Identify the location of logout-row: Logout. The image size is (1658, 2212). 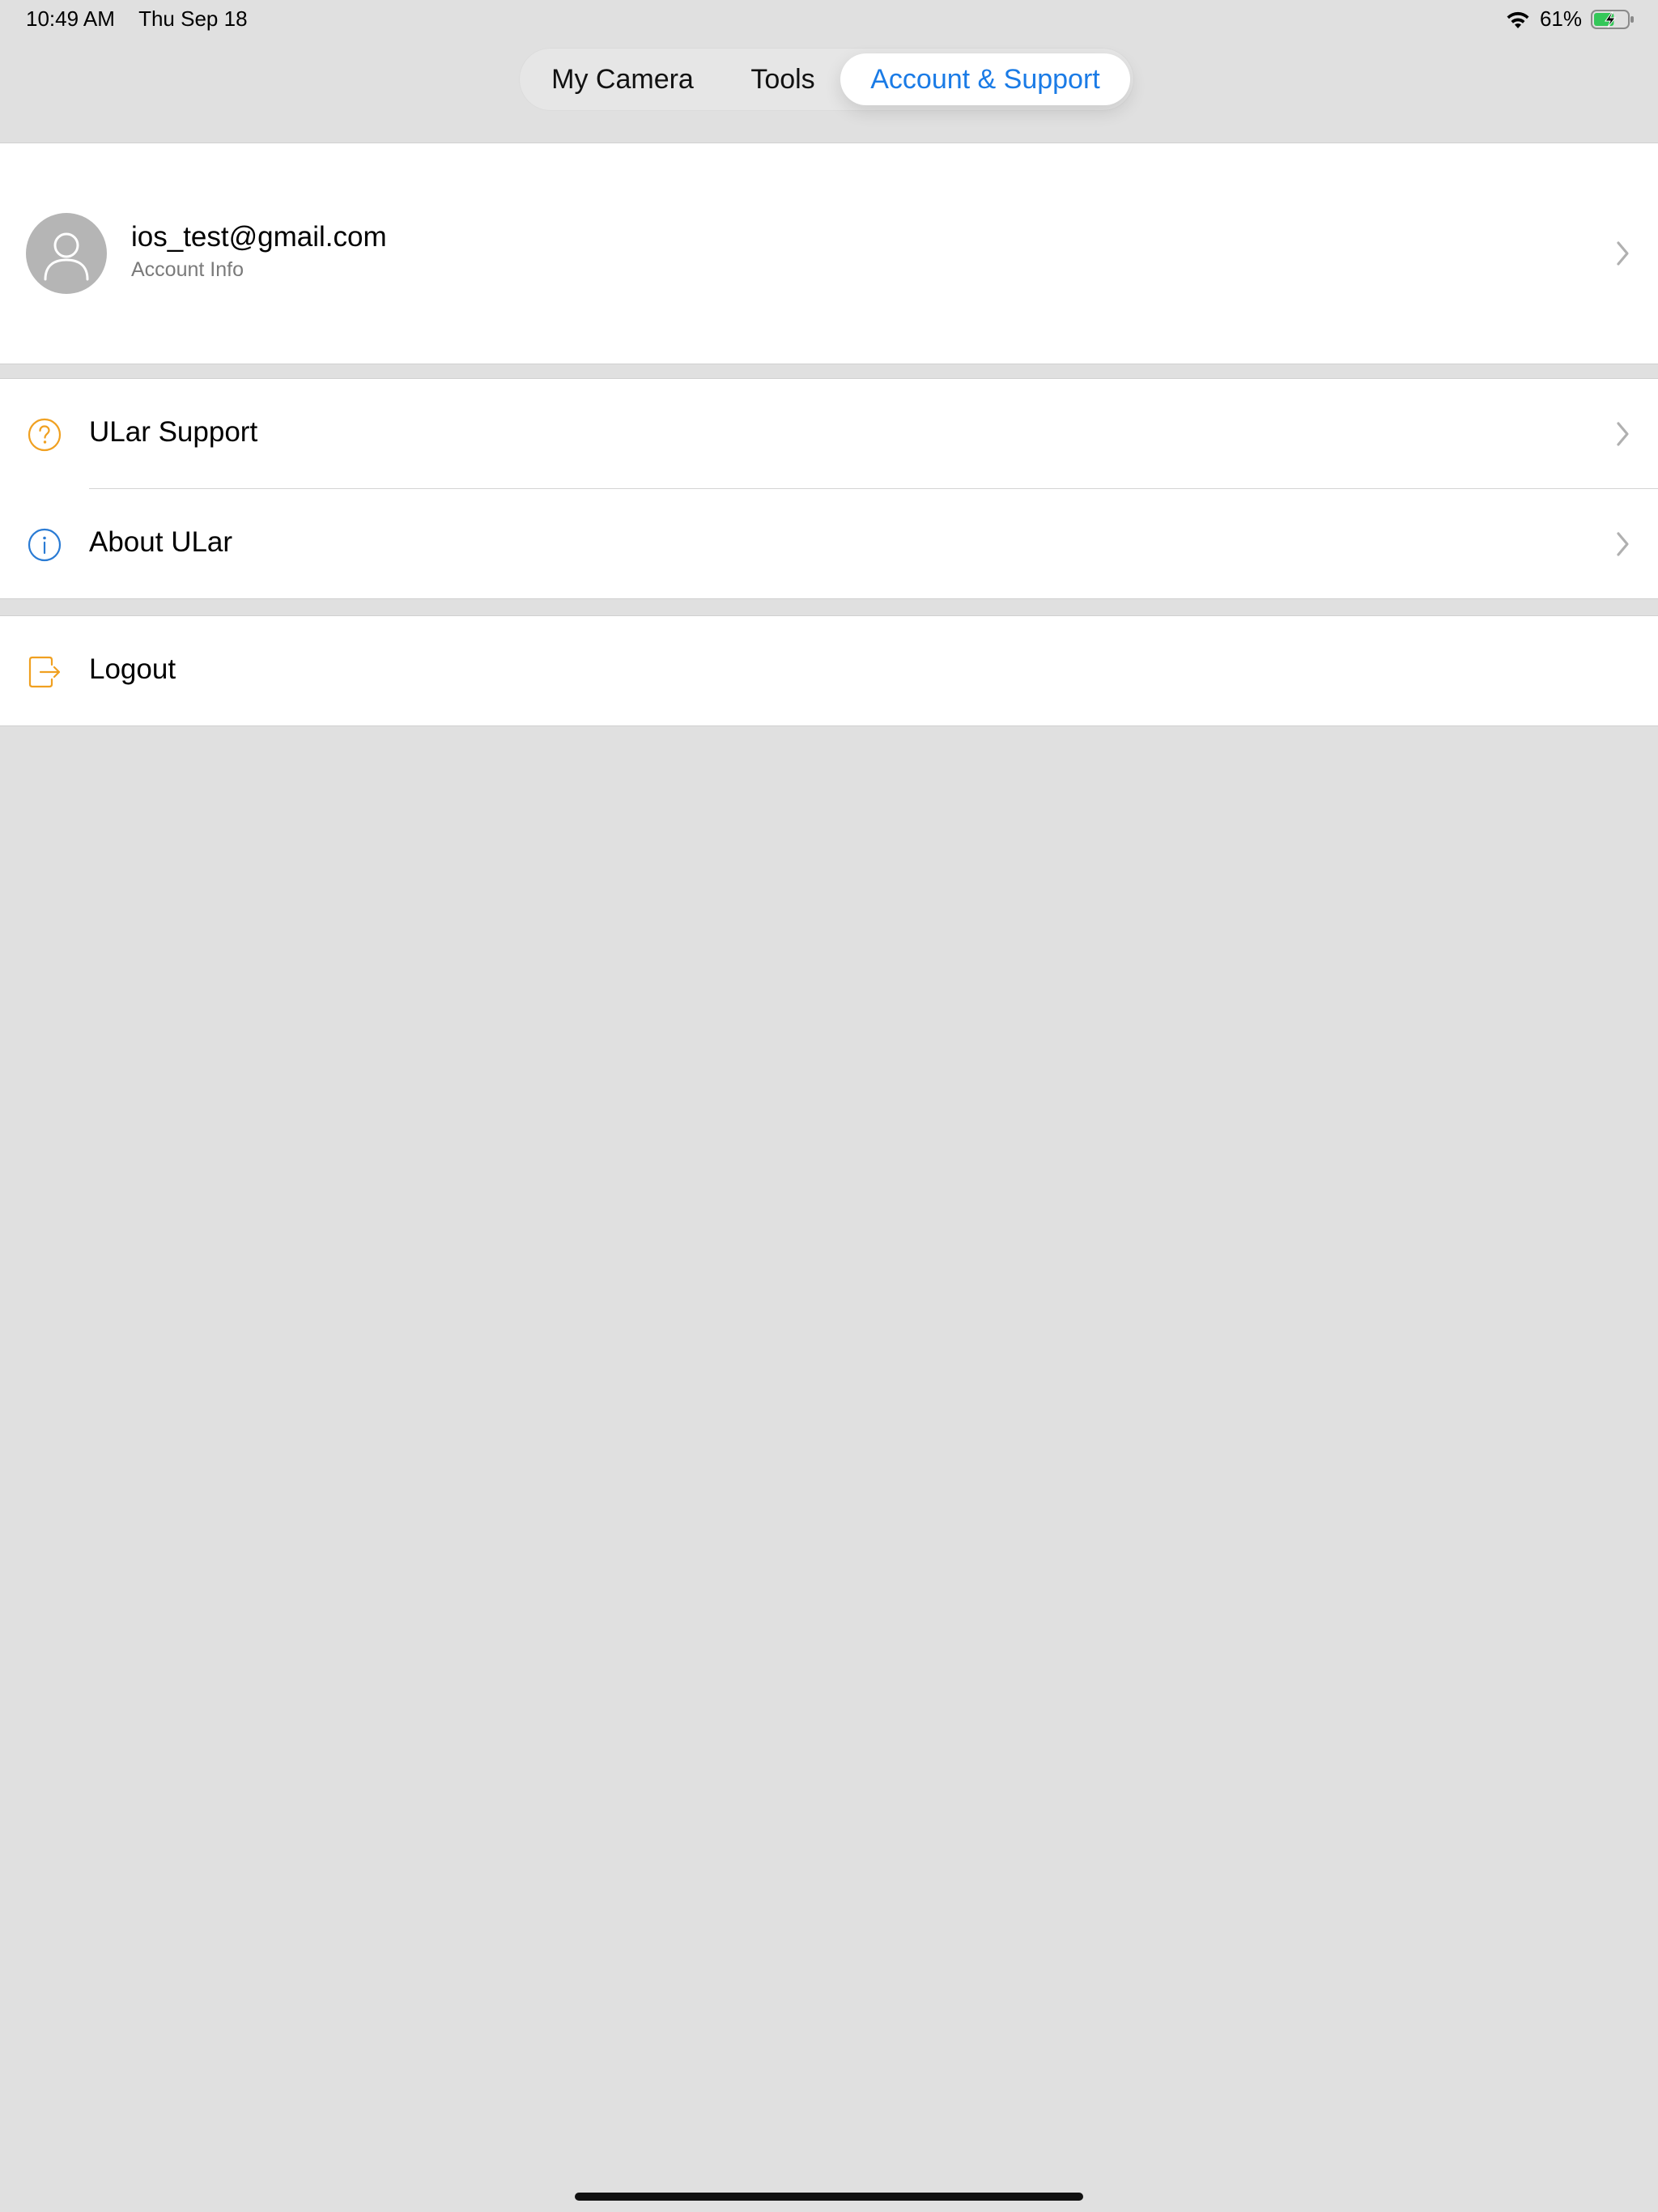
(829, 670).